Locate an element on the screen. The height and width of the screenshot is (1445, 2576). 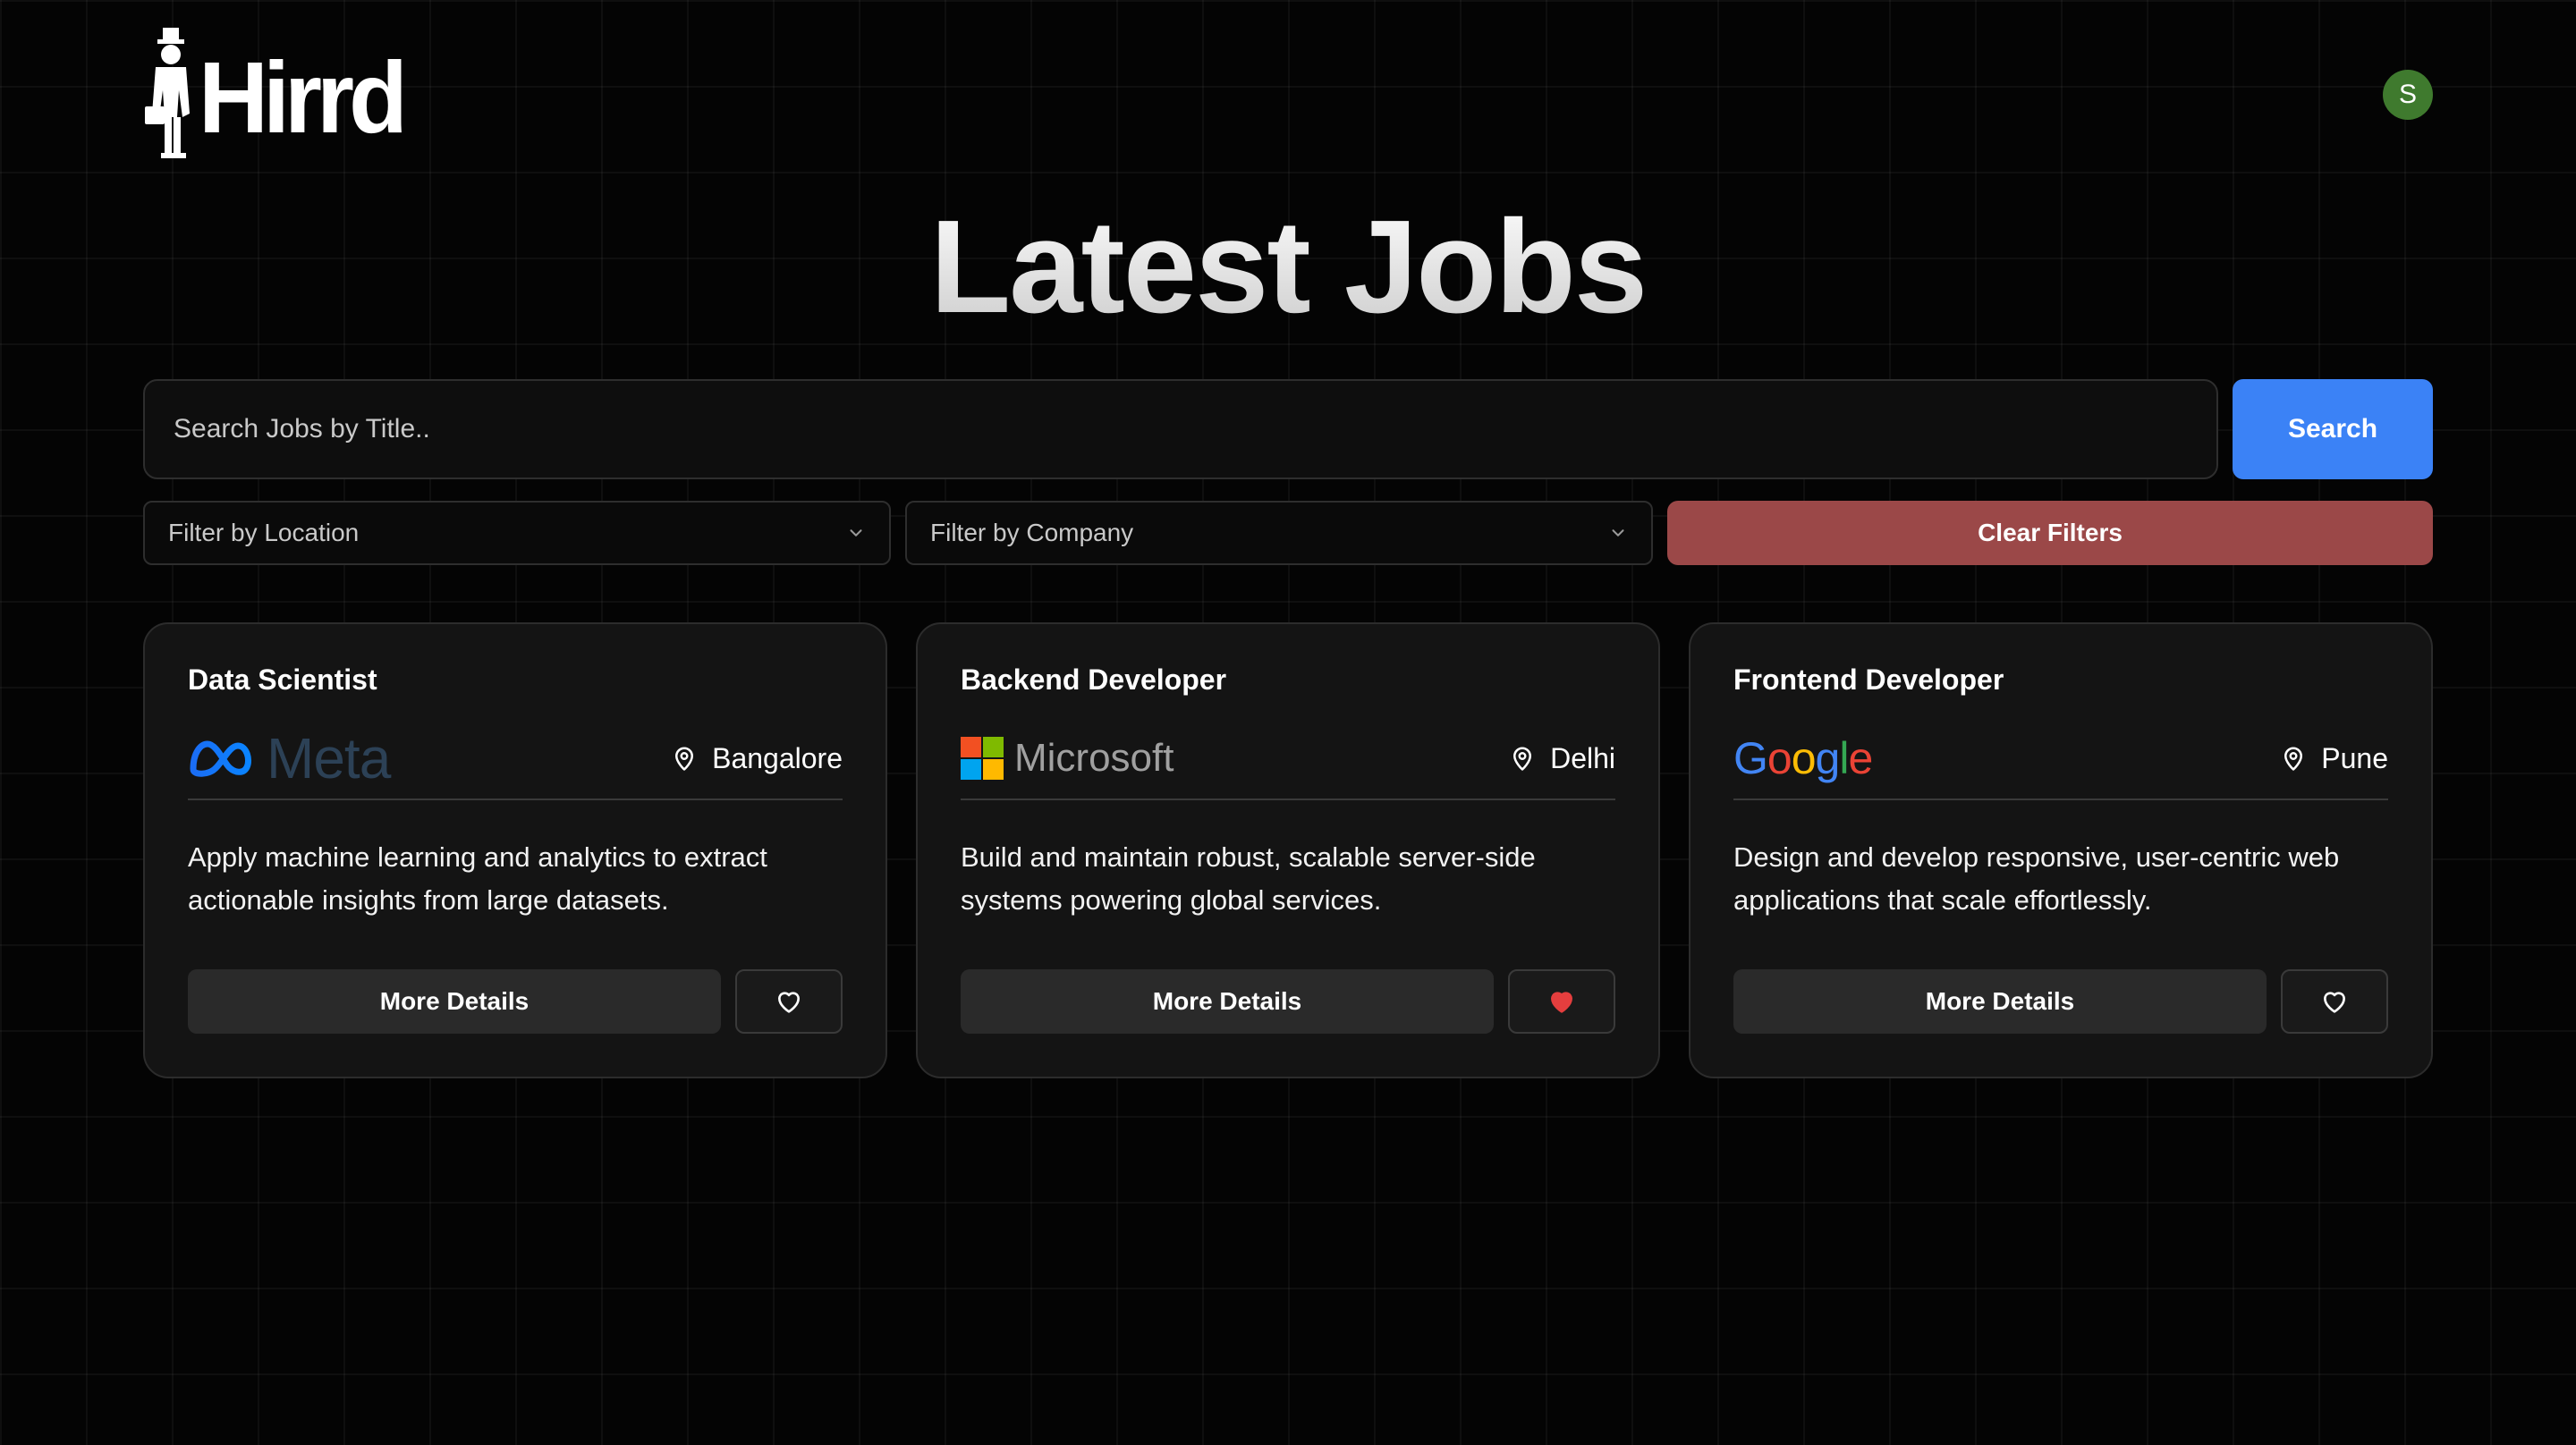
job-meta: Meta Bangalore is located at coordinates (515, 763).